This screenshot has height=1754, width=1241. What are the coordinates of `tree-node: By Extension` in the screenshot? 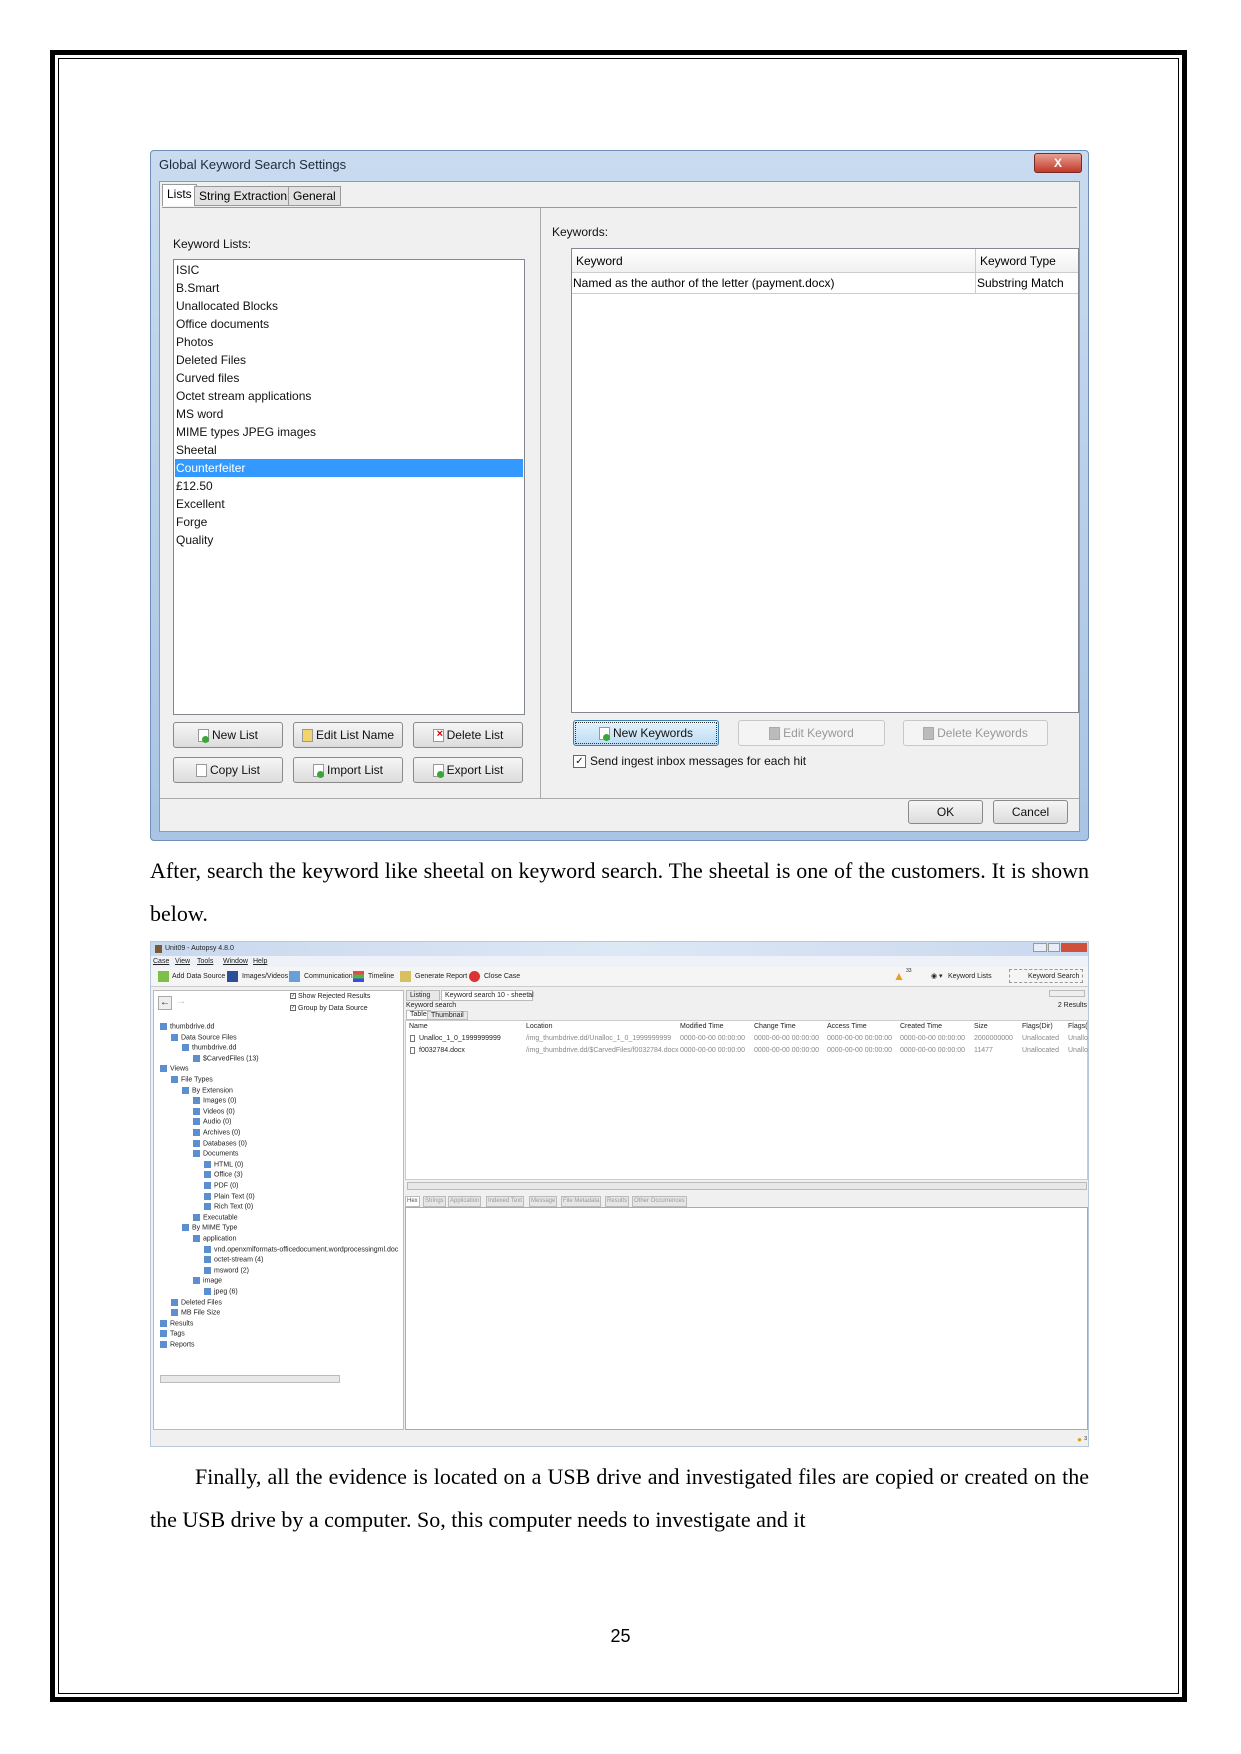 It's located at (207, 1090).